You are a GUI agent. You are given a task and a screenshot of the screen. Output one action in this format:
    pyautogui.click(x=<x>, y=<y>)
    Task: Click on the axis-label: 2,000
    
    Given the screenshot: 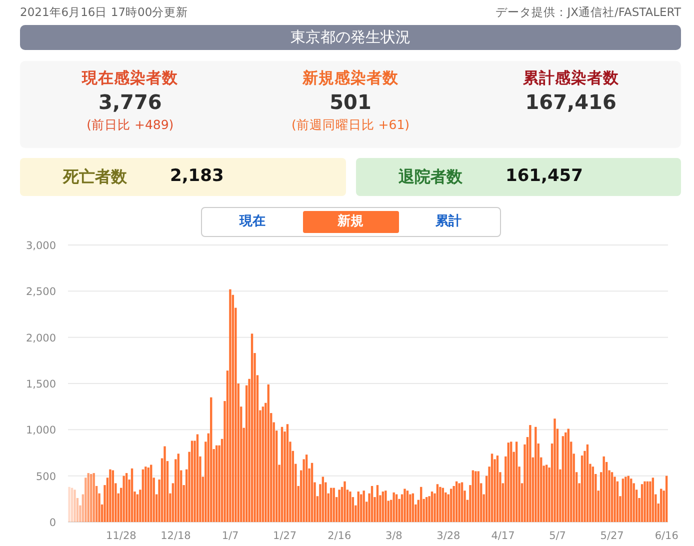 What is the action you would take?
    pyautogui.click(x=41, y=338)
    